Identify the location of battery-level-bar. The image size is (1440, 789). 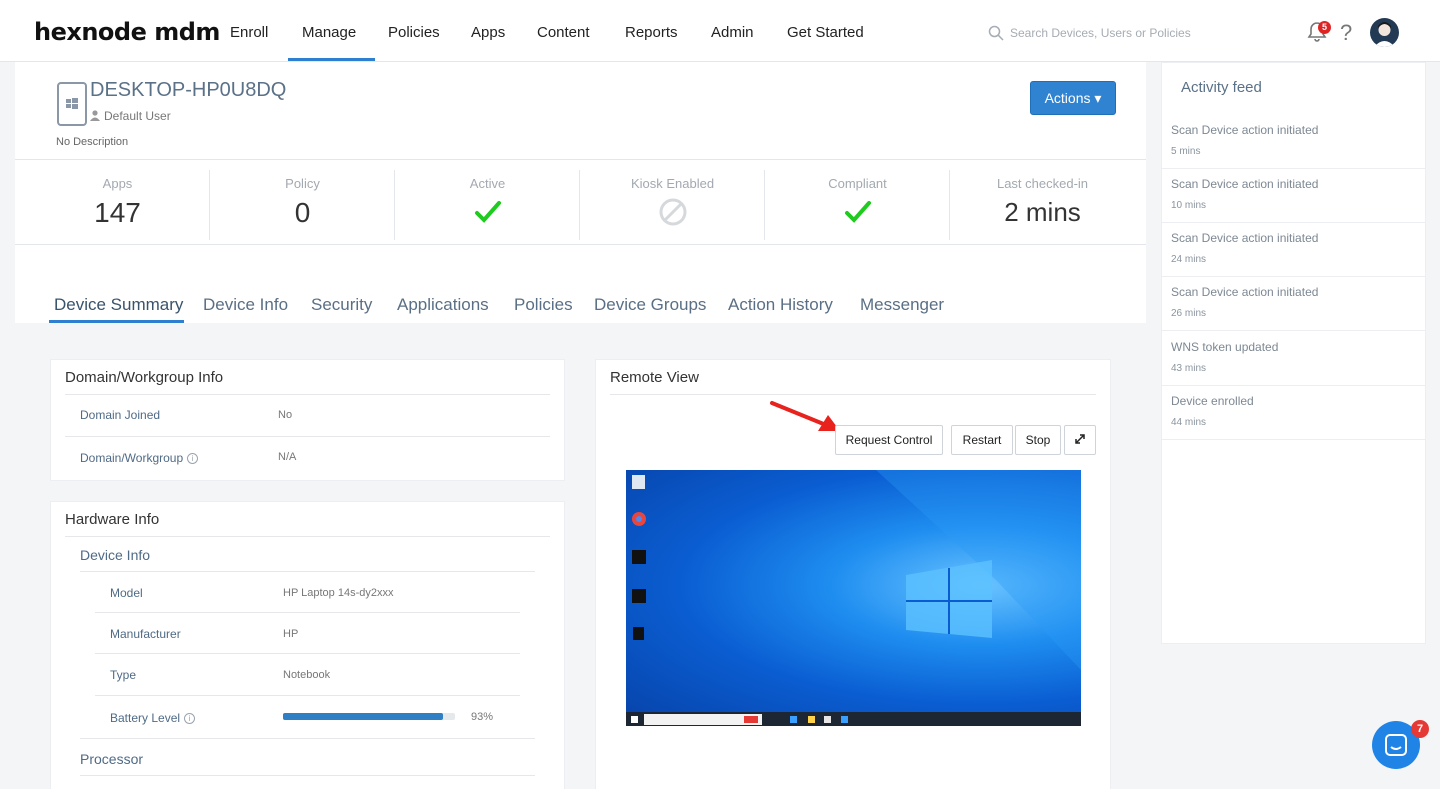
(369, 716).